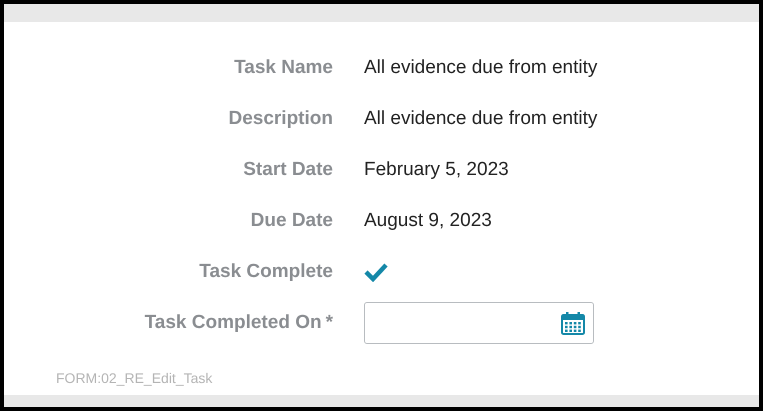 Image resolution: width=763 pixels, height=411 pixels. Describe the element at coordinates (280, 119) in the screenshot. I see `field-label: Description` at that location.